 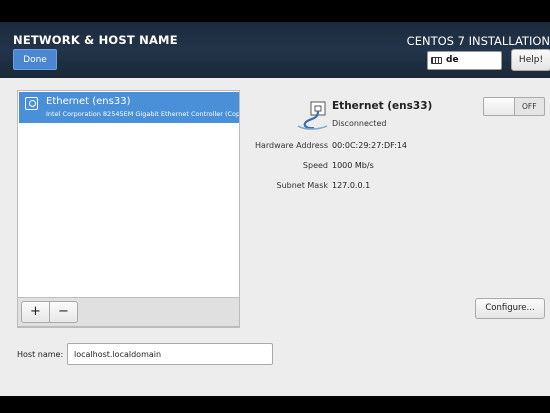 I want to click on hostname-input, so click(x=170, y=354).